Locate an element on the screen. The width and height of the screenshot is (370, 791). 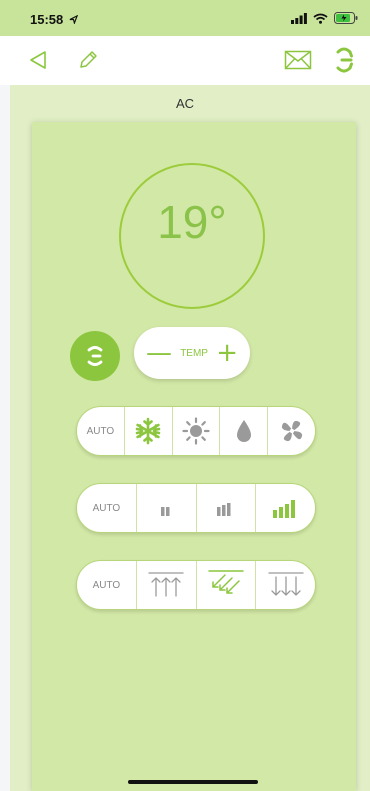
mode-auto-label: AUTO is located at coordinates (100, 431).